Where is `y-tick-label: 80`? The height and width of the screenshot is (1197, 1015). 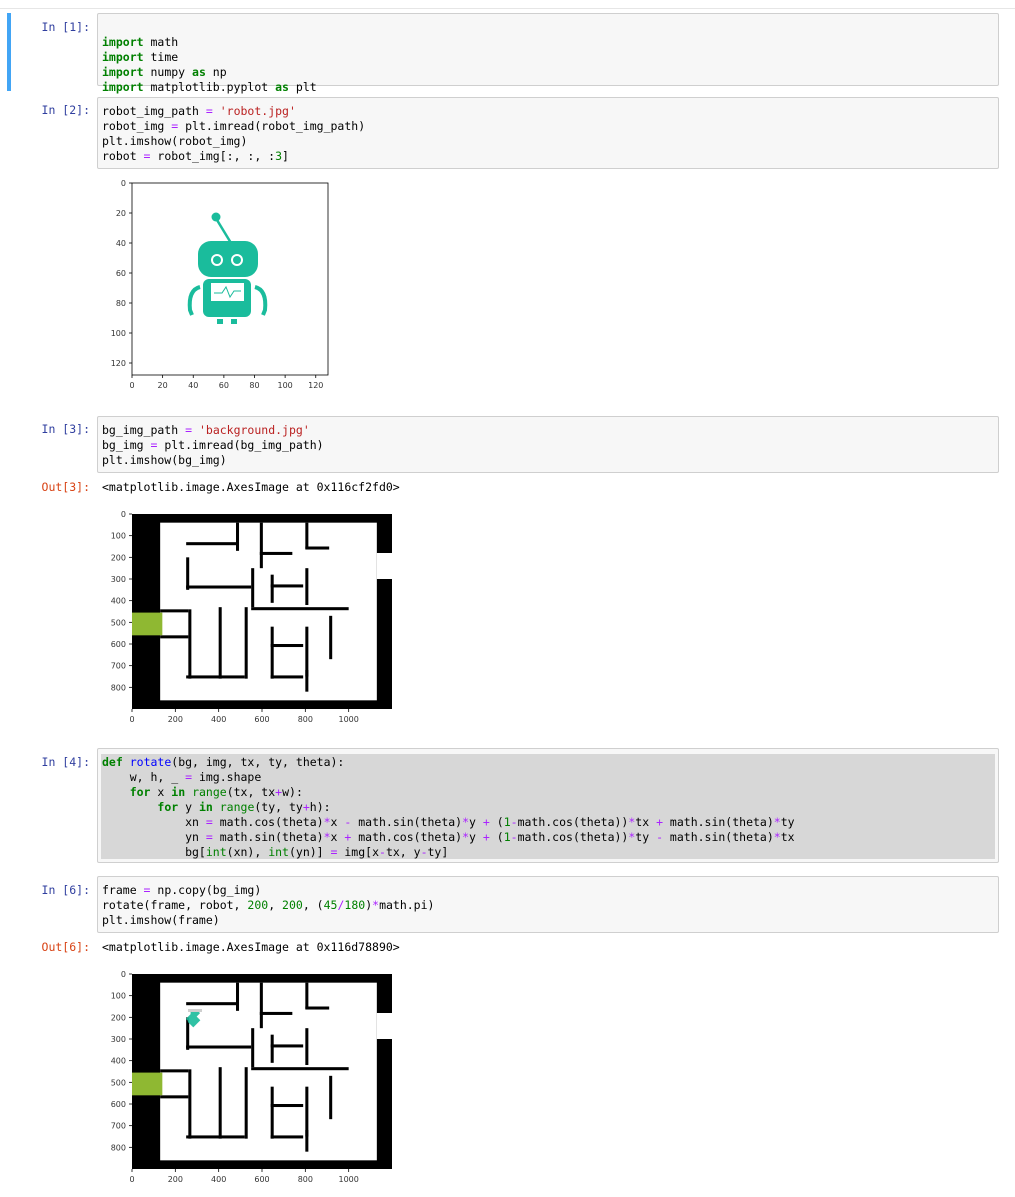
y-tick-label: 80 is located at coordinates (121, 303).